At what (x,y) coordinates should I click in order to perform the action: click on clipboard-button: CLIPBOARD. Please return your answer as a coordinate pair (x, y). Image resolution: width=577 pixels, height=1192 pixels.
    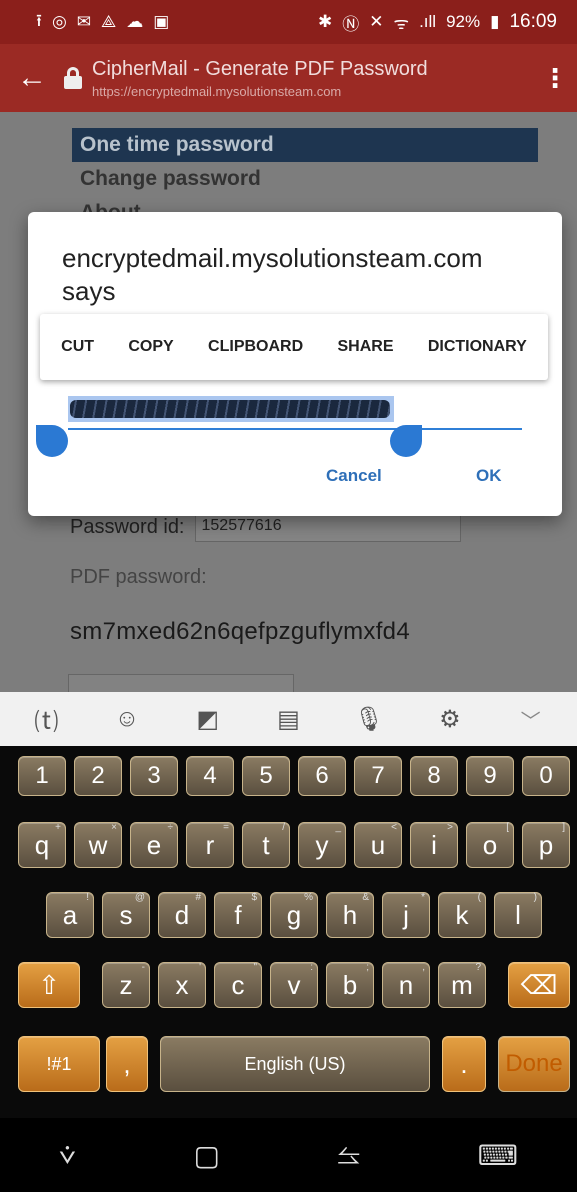
    Looking at the image, I should click on (255, 347).